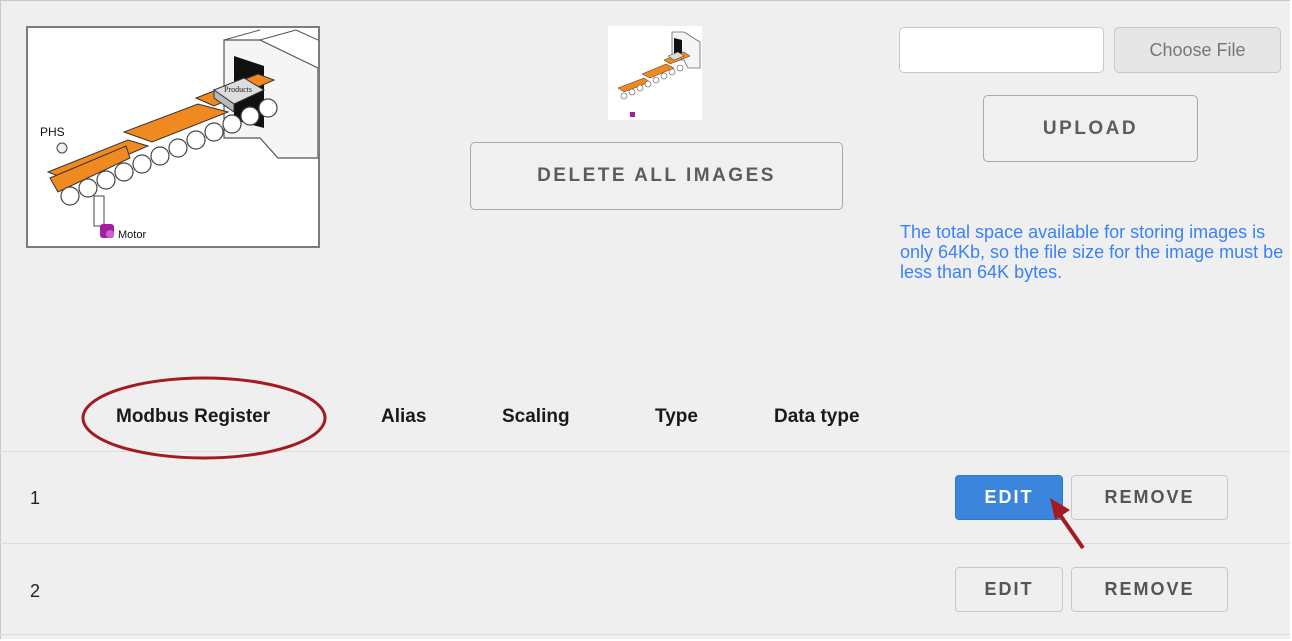 This screenshot has height=641, width=1292. What do you see at coordinates (645, 543) in the screenshot?
I see `row-divider` at bounding box center [645, 543].